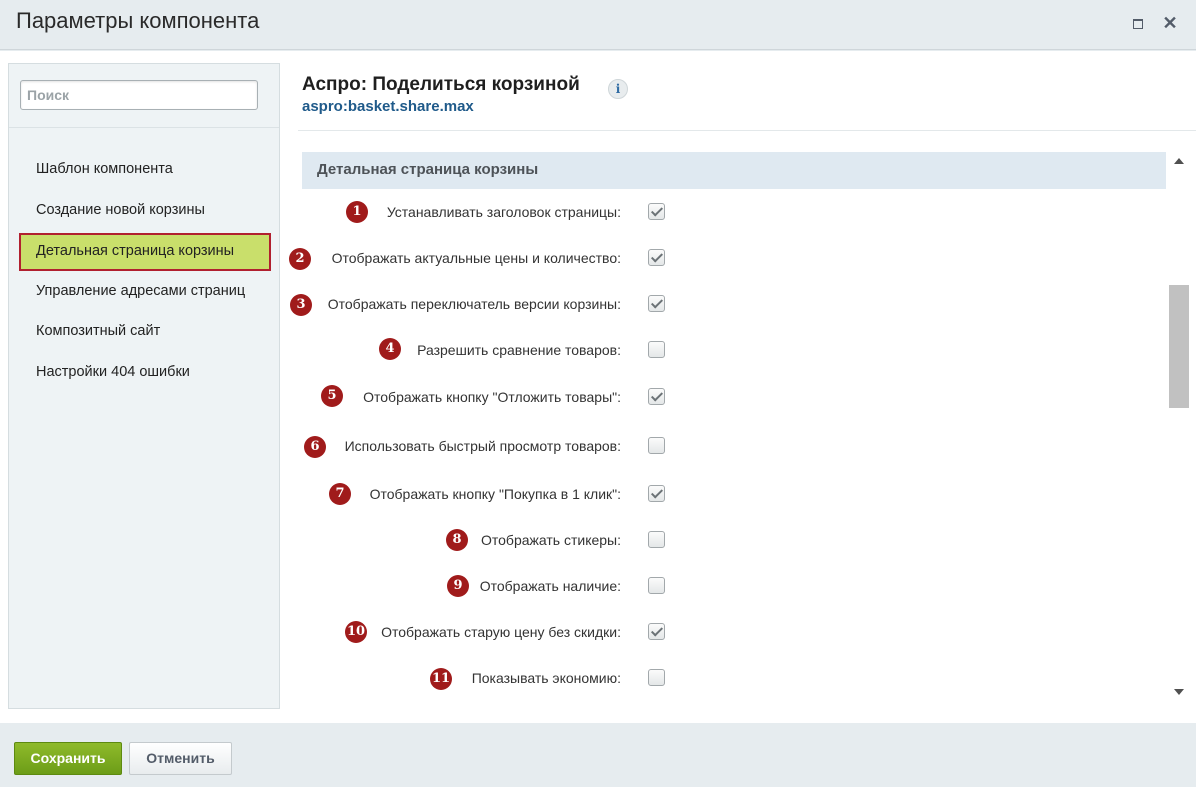  What do you see at coordinates (458, 586) in the screenshot?
I see `param-number-badge: 9` at bounding box center [458, 586].